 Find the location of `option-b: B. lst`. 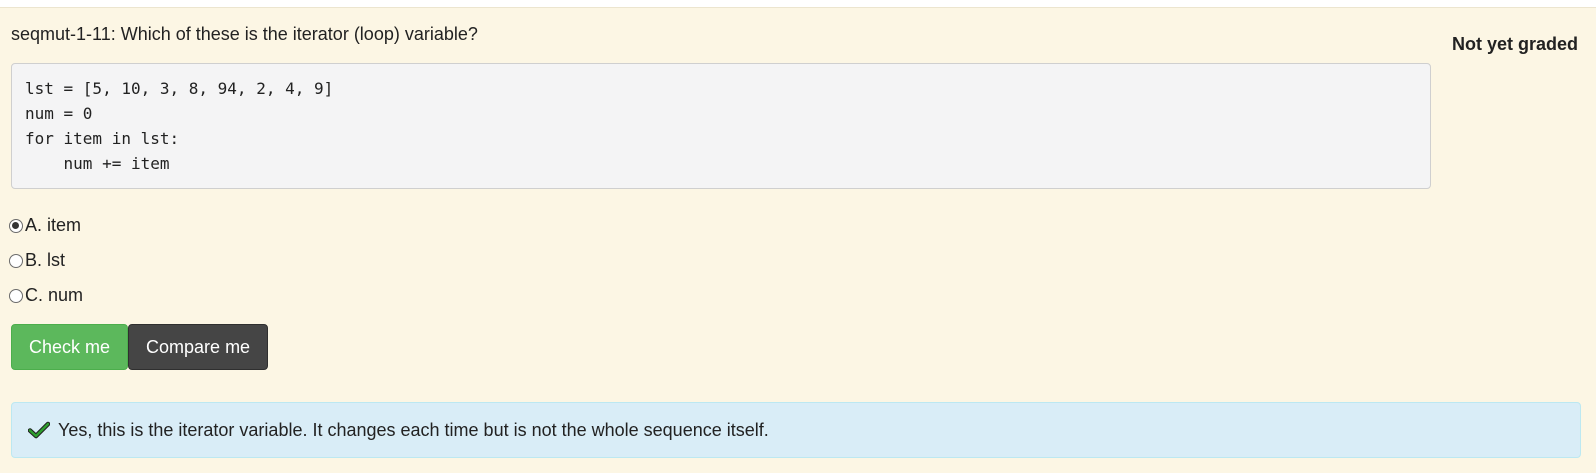

option-b: B. lst is located at coordinates (46, 260).